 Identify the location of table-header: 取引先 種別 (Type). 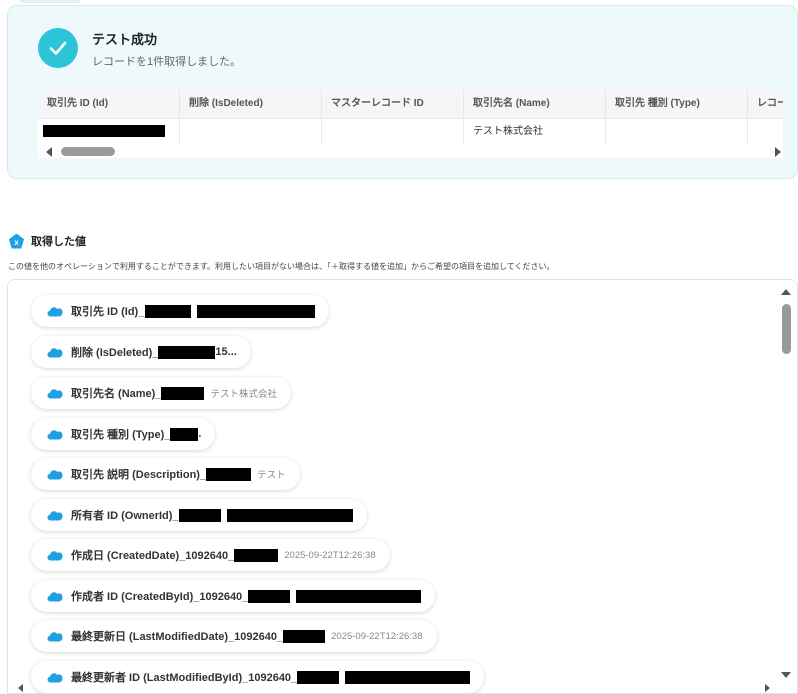
(677, 103).